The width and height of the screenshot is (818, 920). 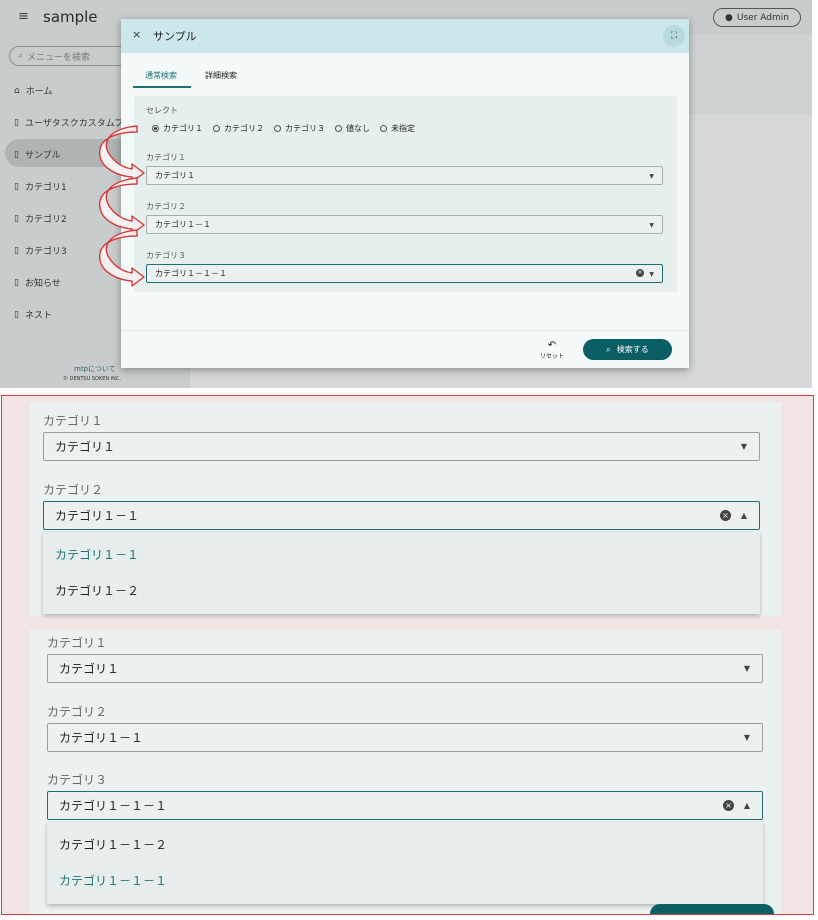 I want to click on close-icon: ×, so click(x=136, y=34).